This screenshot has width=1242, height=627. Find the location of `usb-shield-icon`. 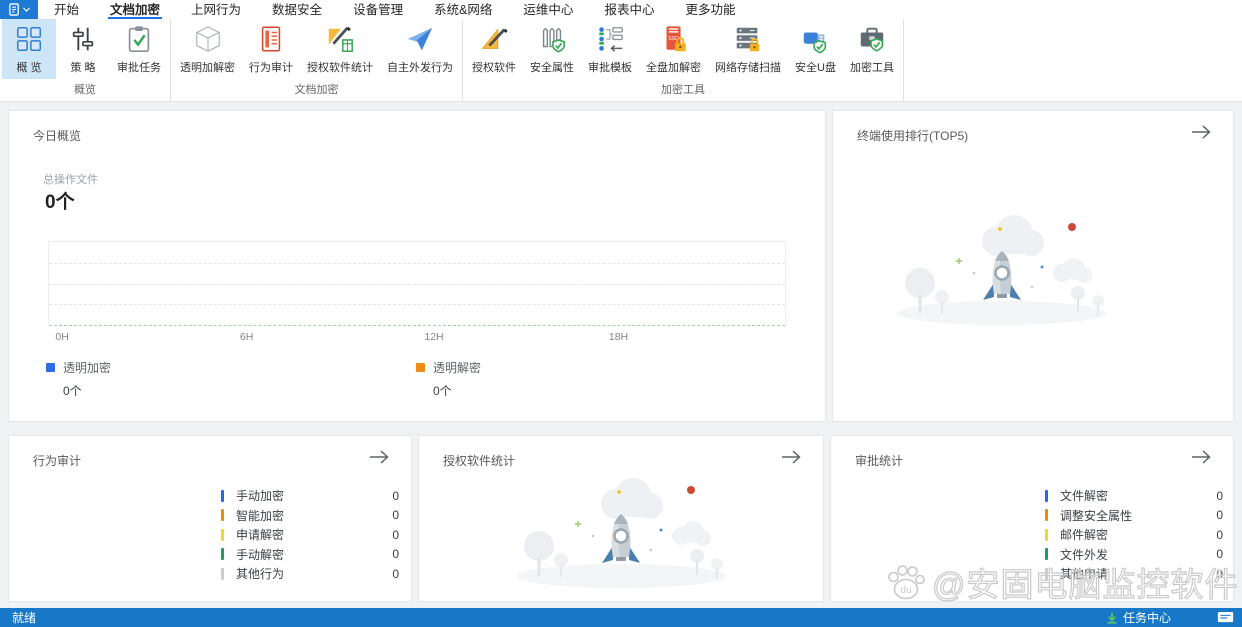

usb-shield-icon is located at coordinates (815, 43).